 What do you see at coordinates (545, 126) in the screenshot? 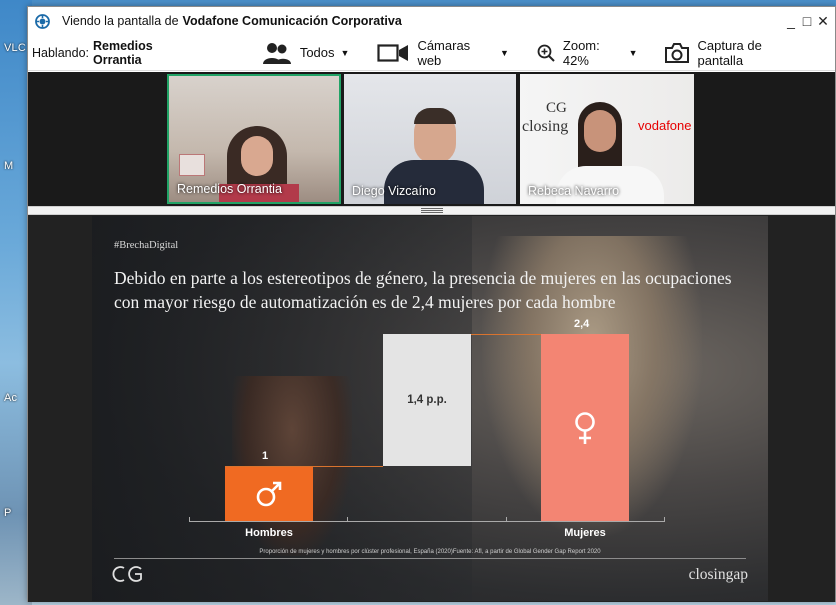
I see `backdrop-closing-text: closing` at bounding box center [545, 126].